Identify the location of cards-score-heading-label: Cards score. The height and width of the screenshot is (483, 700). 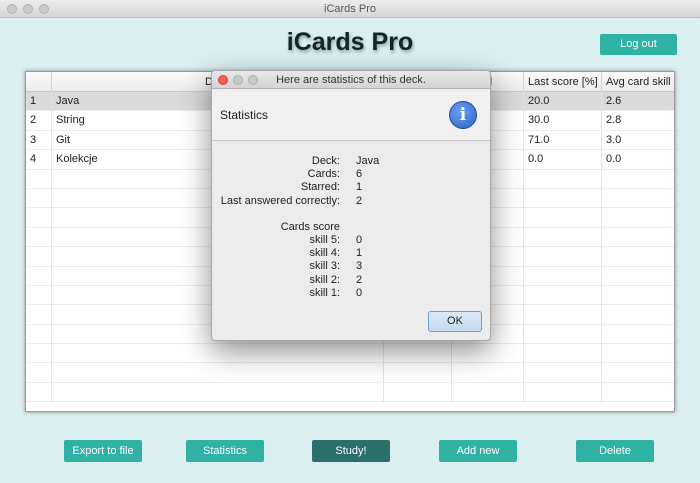
(310, 226).